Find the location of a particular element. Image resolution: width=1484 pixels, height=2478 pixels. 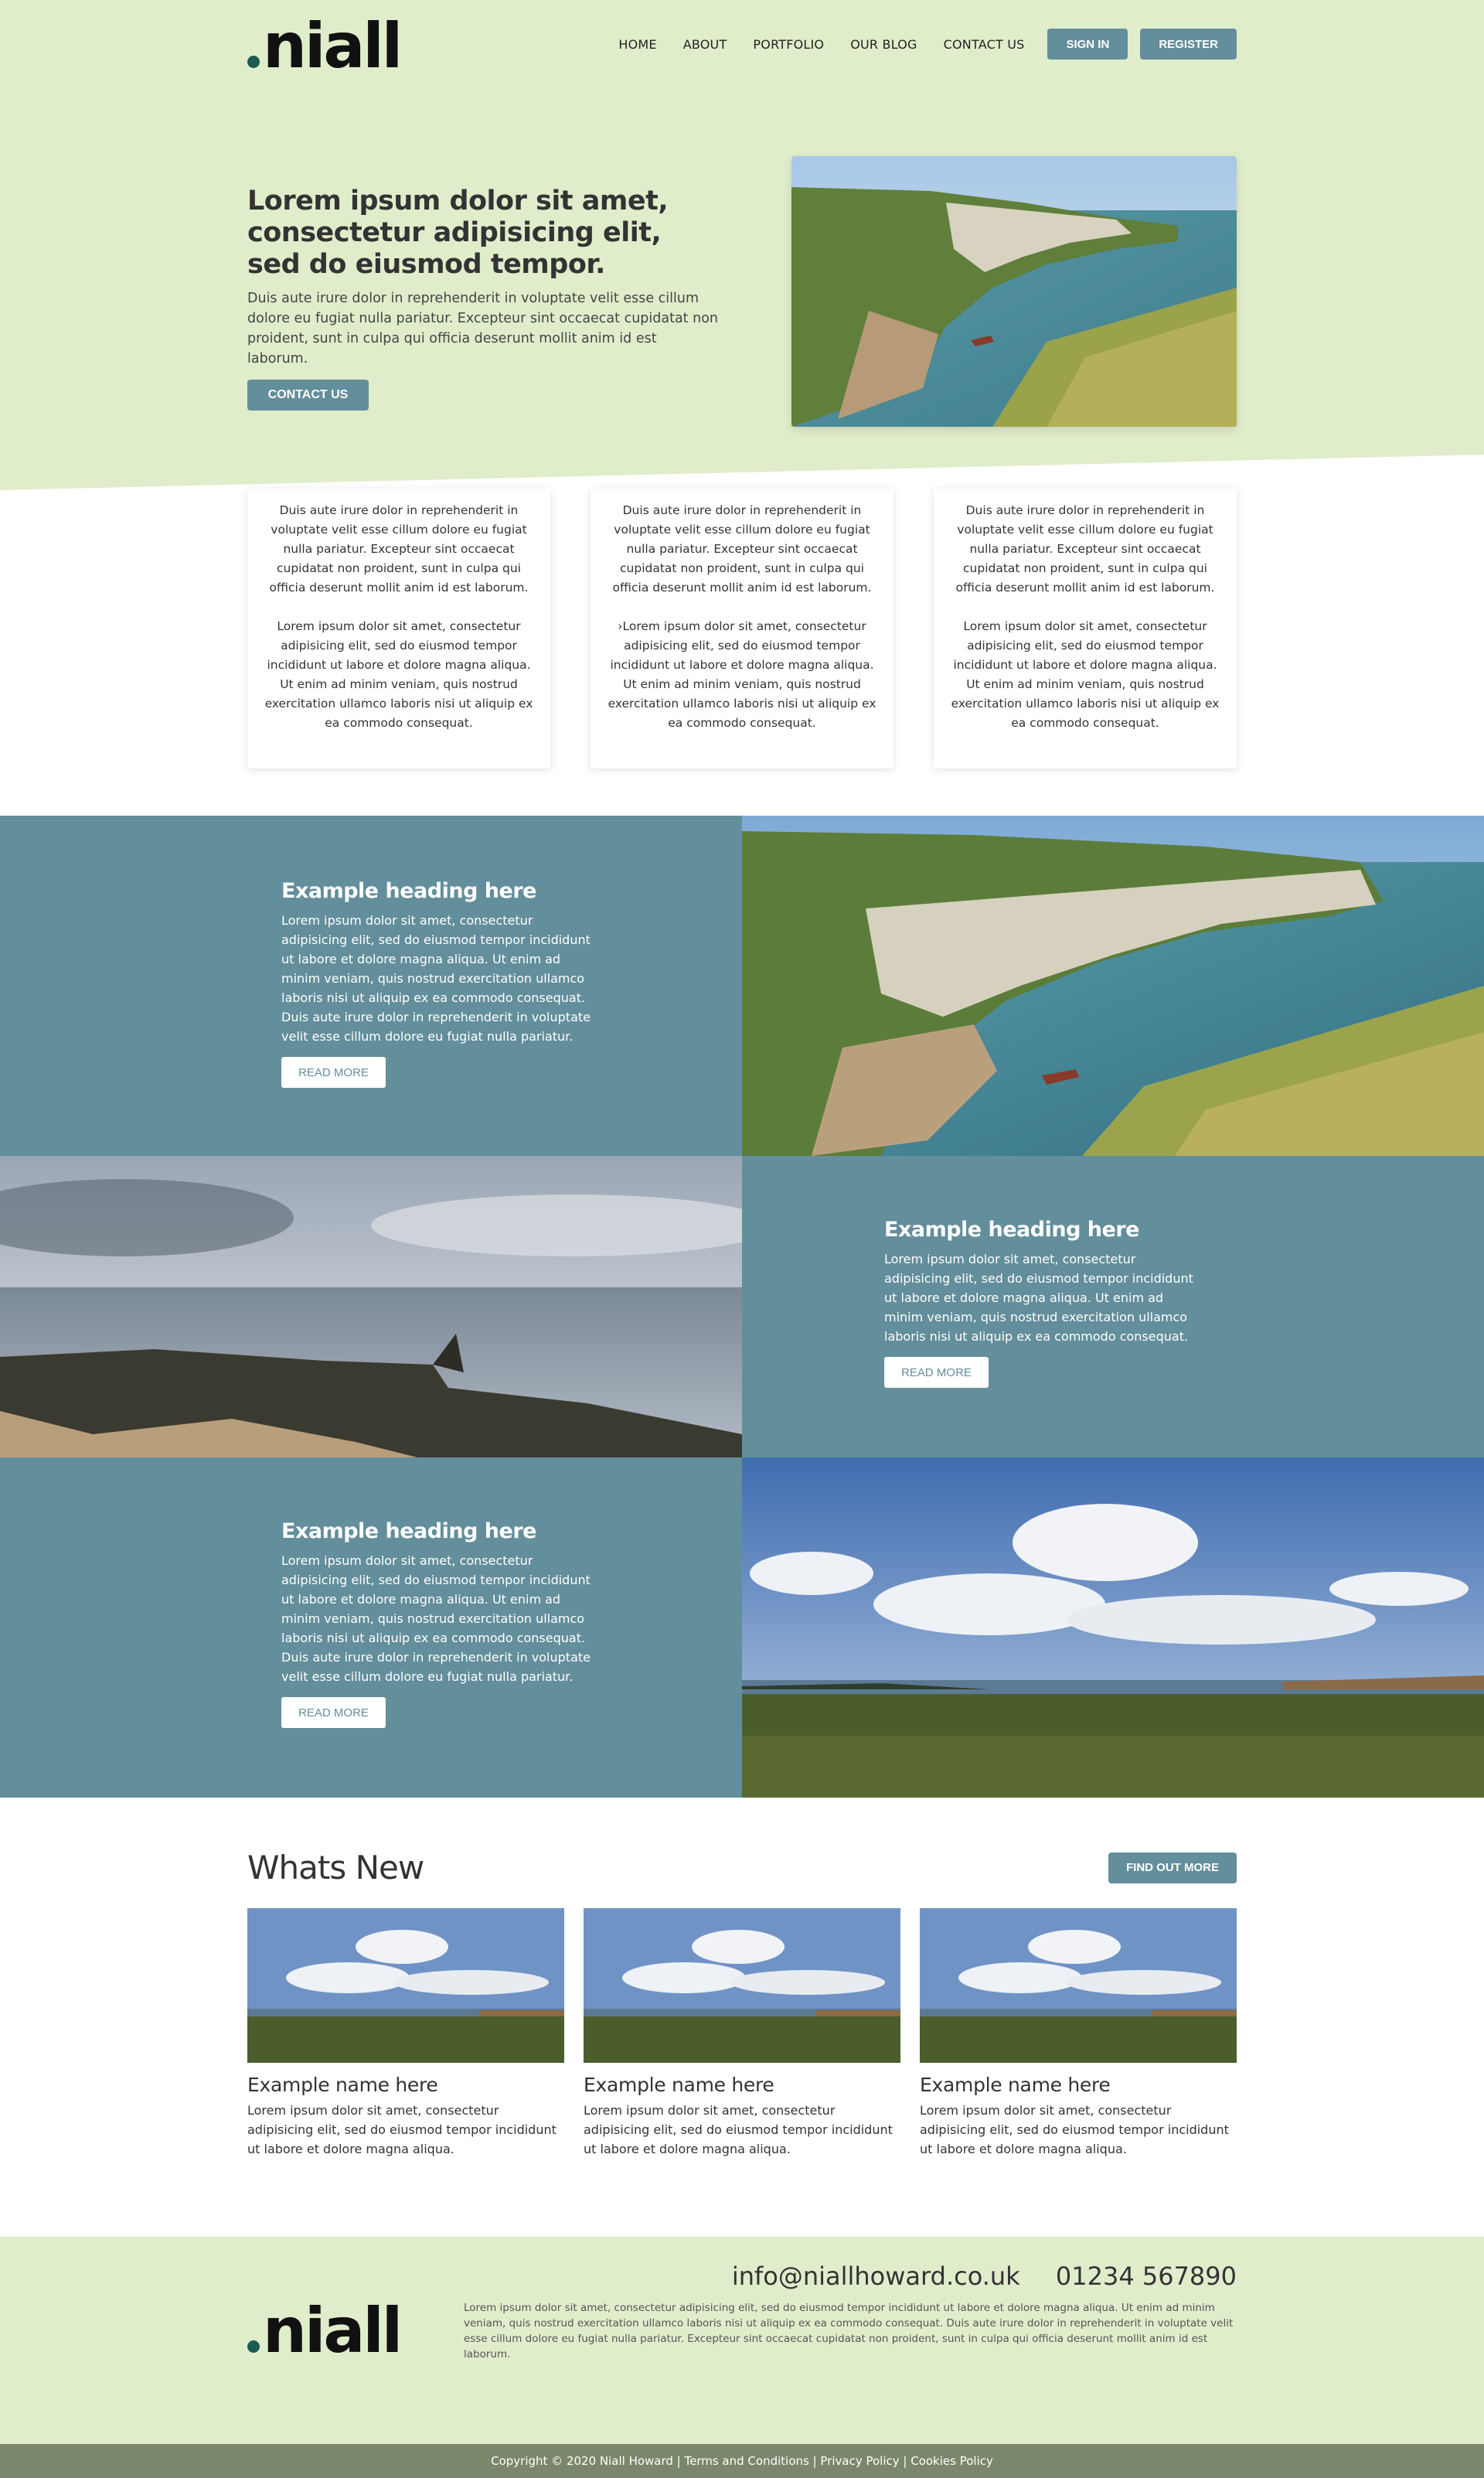

footer-contact: info@niallhoward.co.uk 01234 567890 is located at coordinates (850, 2276).